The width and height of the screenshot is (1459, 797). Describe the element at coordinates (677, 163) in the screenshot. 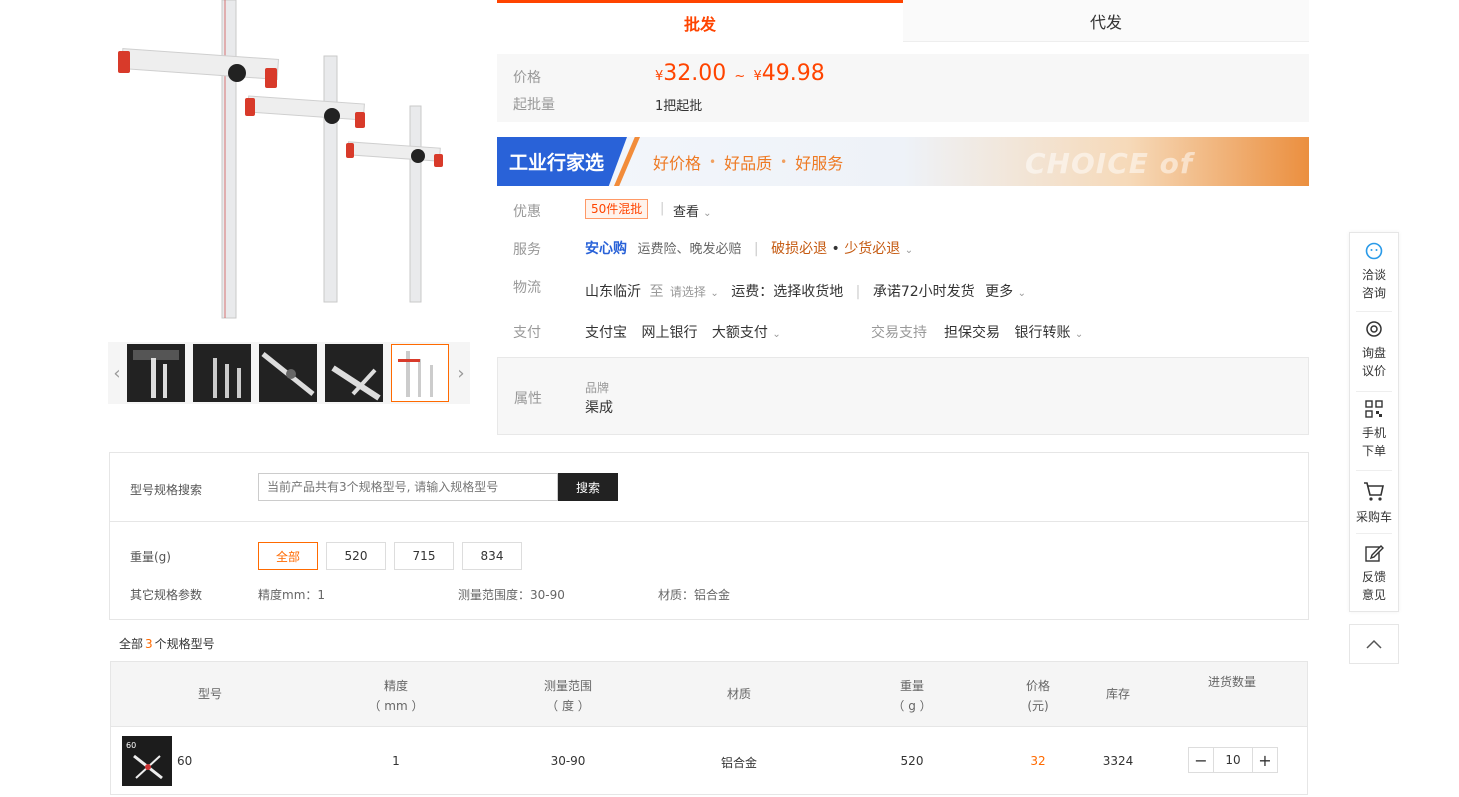

I see `slogan-price: 好价格` at that location.